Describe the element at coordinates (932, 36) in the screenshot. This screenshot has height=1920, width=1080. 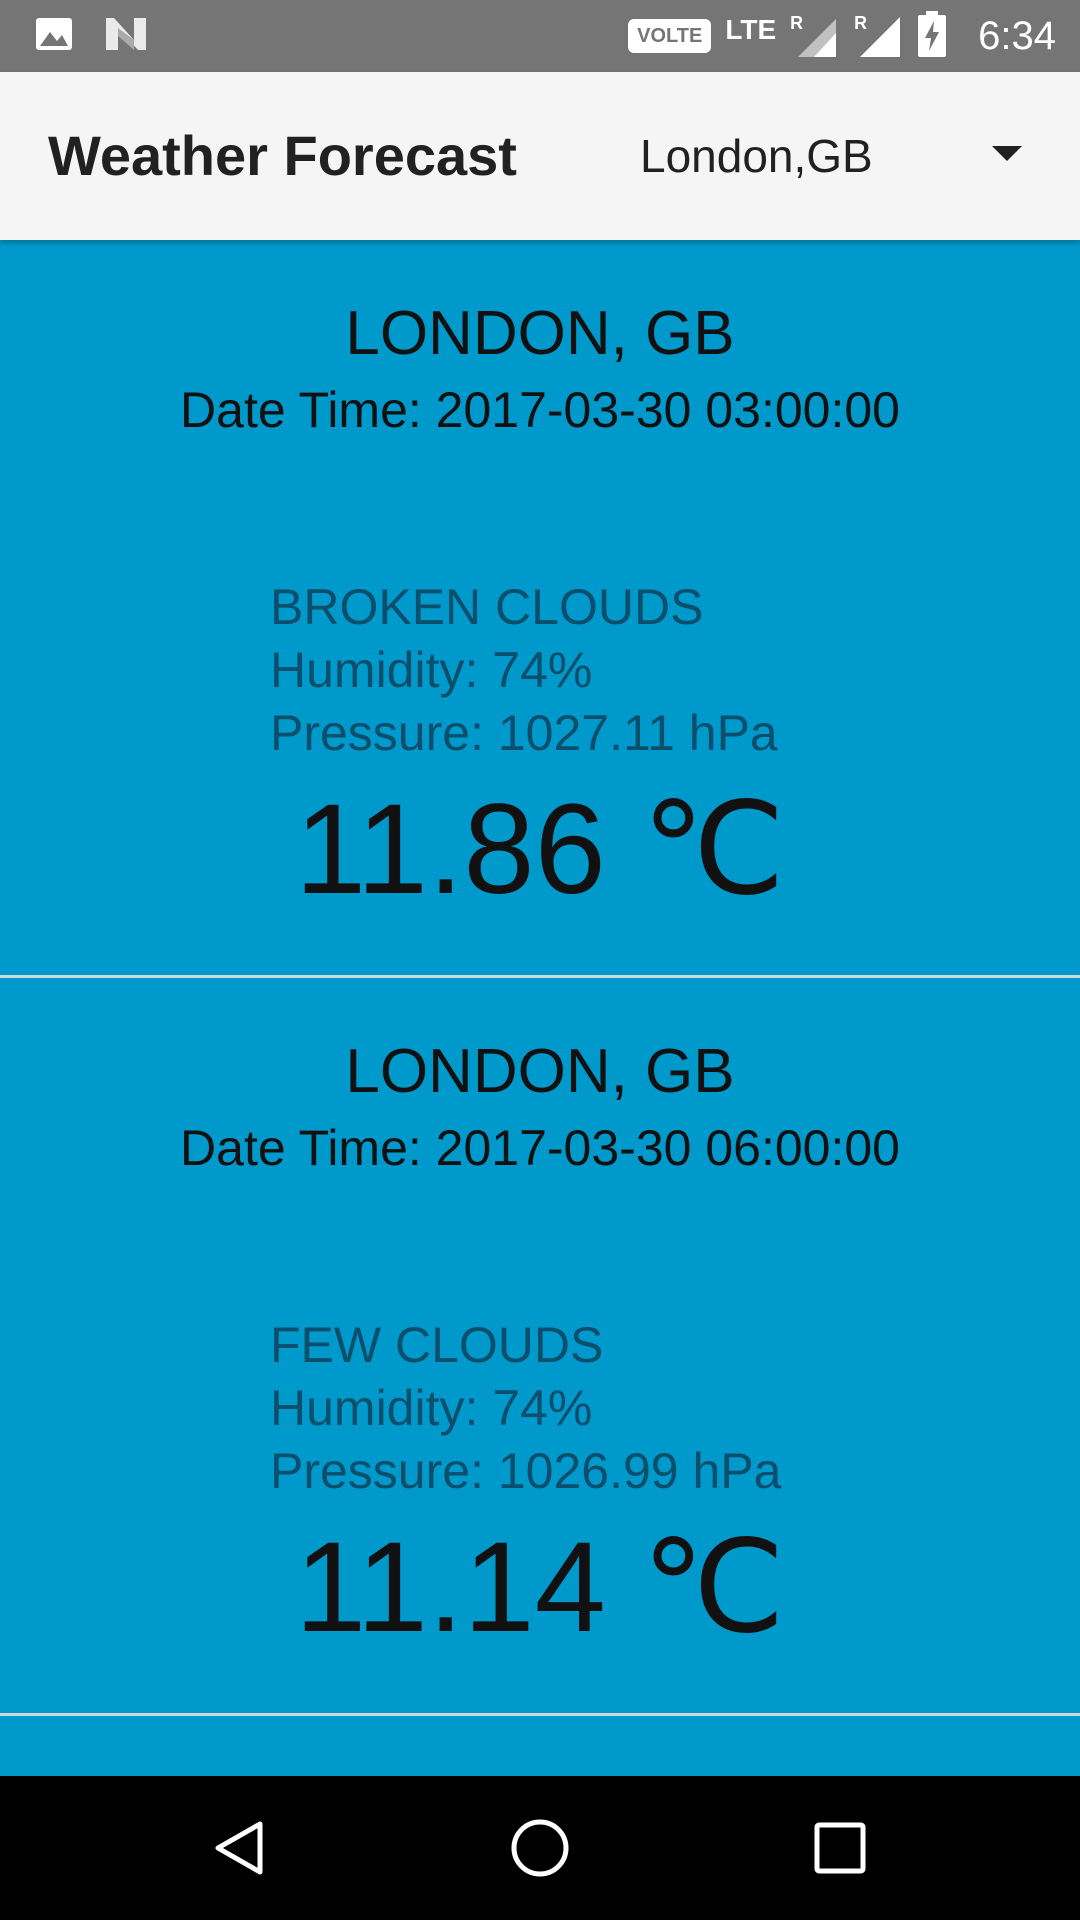
I see `battery-charging-icon` at that location.